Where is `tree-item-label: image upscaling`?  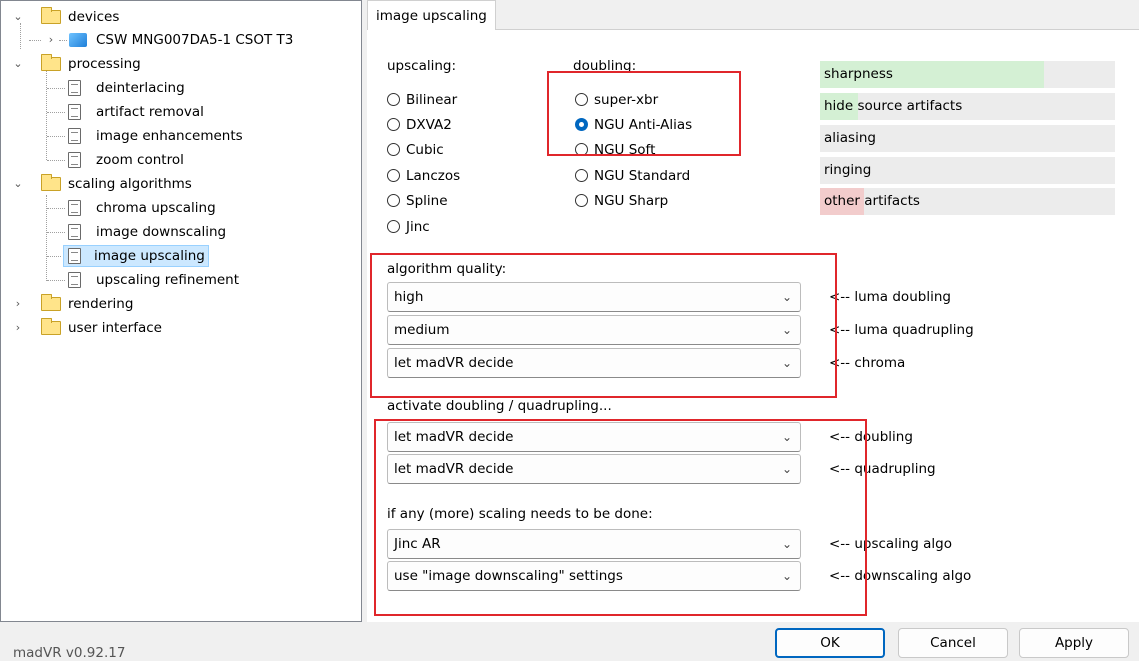 tree-item-label: image upscaling is located at coordinates (136, 256).